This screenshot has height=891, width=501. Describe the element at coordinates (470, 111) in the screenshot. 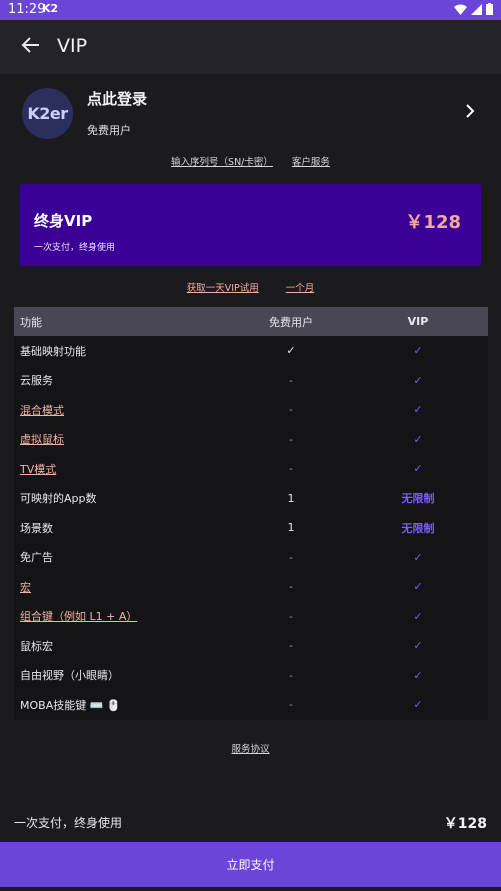

I see `chevron-right-icon` at that location.